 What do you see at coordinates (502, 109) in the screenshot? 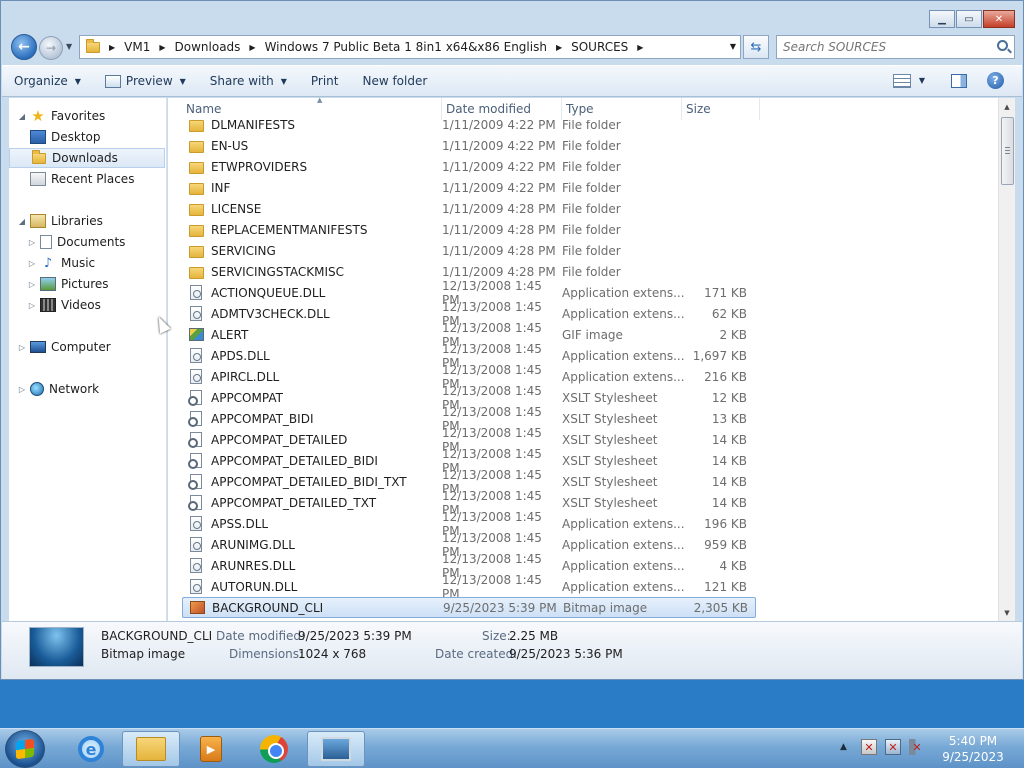
I see `column-header-date-modified: Date modified` at bounding box center [502, 109].